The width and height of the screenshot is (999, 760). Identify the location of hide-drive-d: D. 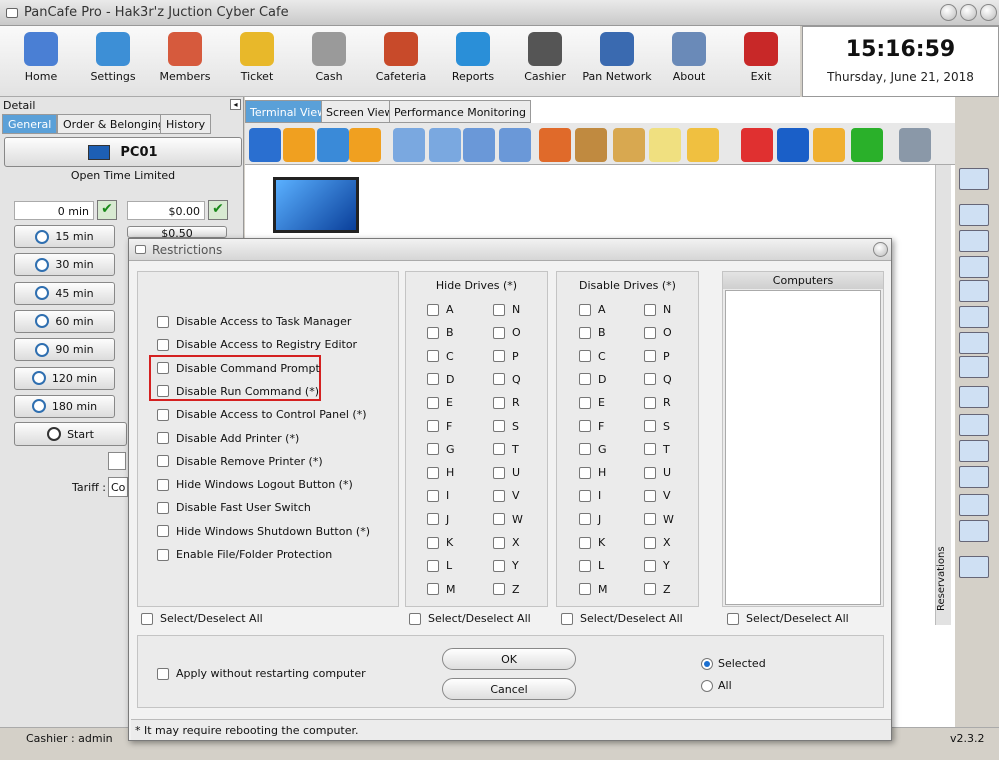
(440, 379).